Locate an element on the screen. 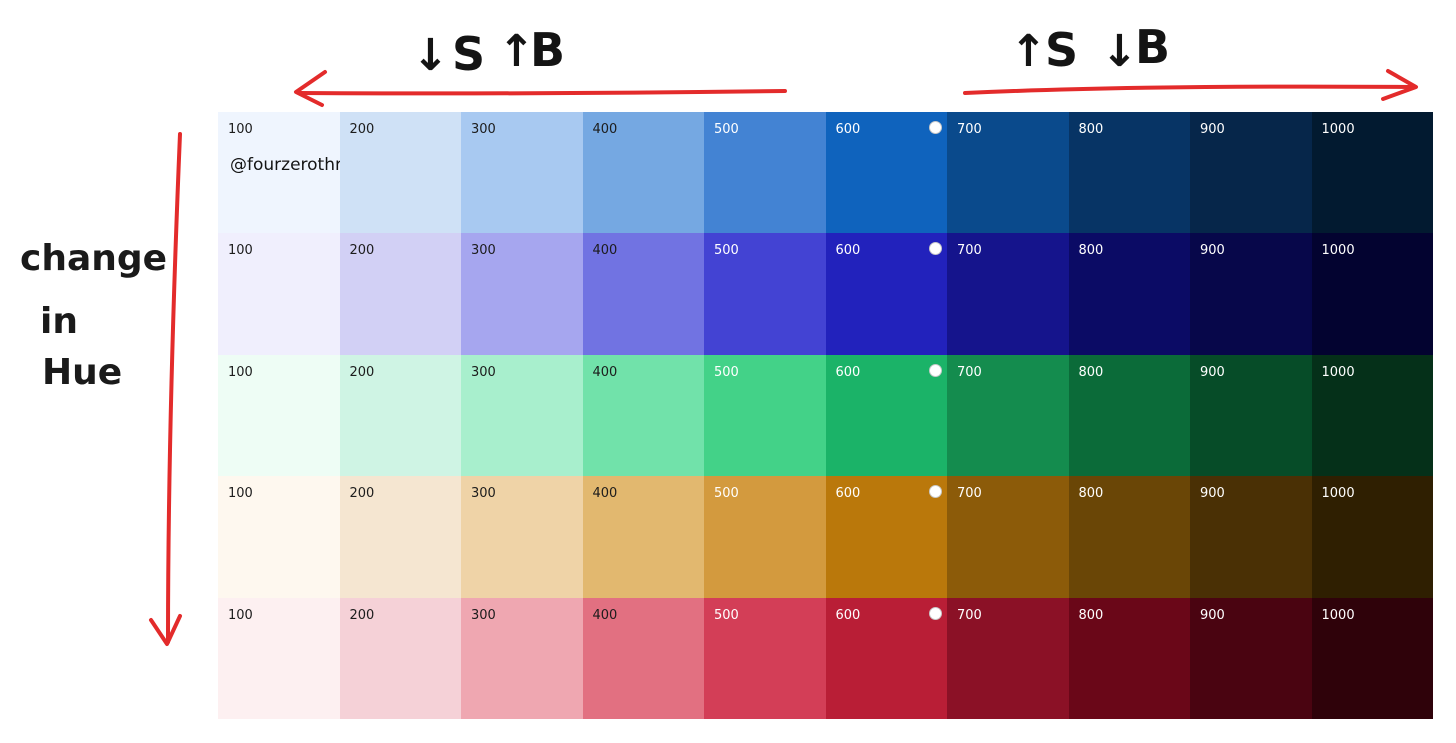 Image resolution: width=1456 pixels, height=743 pixels. change-in-hue-label: change in Hue is located at coordinates (93, 315).